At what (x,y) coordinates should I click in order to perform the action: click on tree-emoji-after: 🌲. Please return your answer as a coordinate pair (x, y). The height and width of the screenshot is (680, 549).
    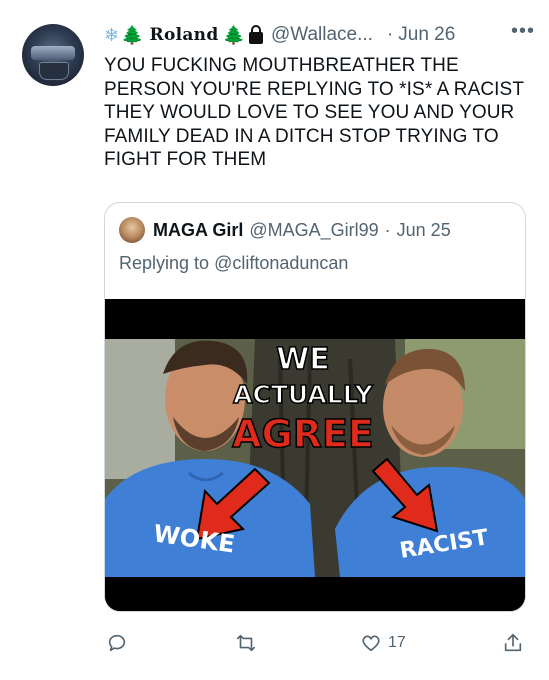
    Looking at the image, I should click on (233, 34).